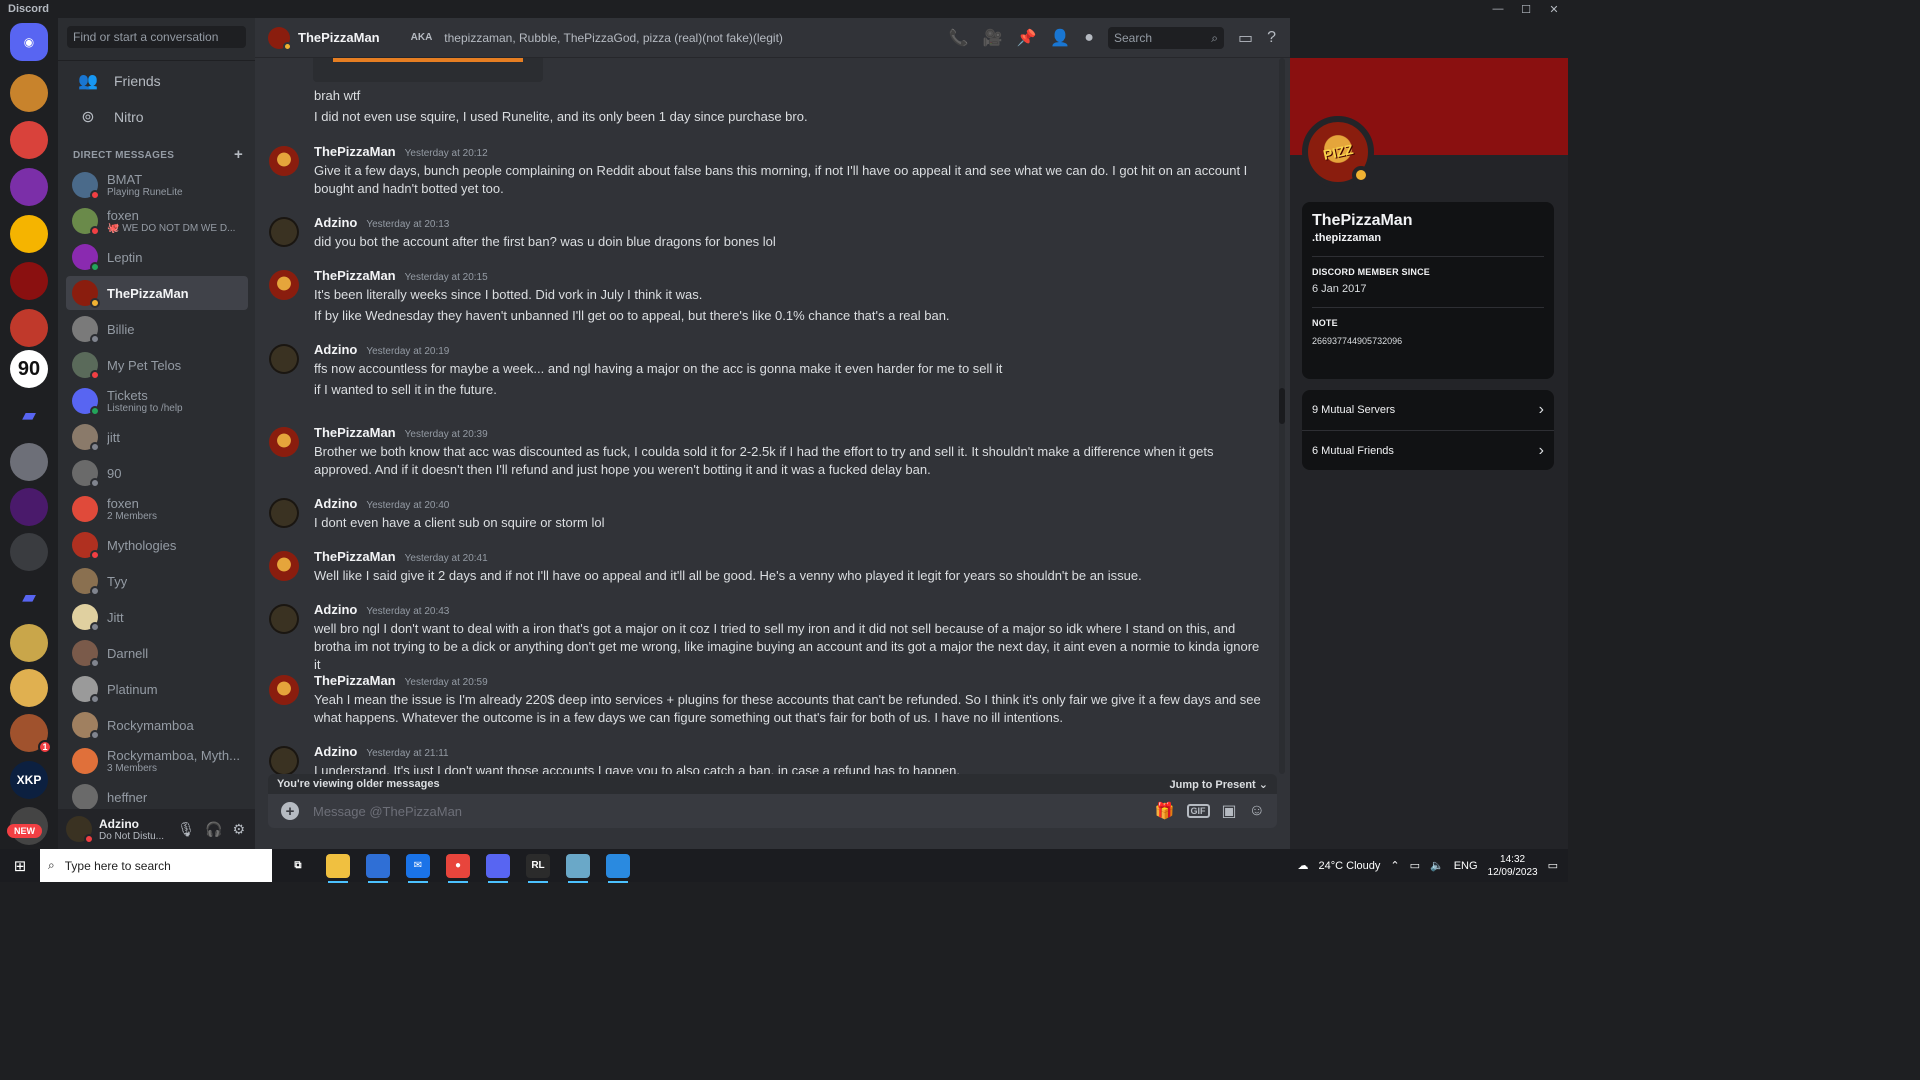  I want to click on dm-item: Darnell, so click(157, 653).